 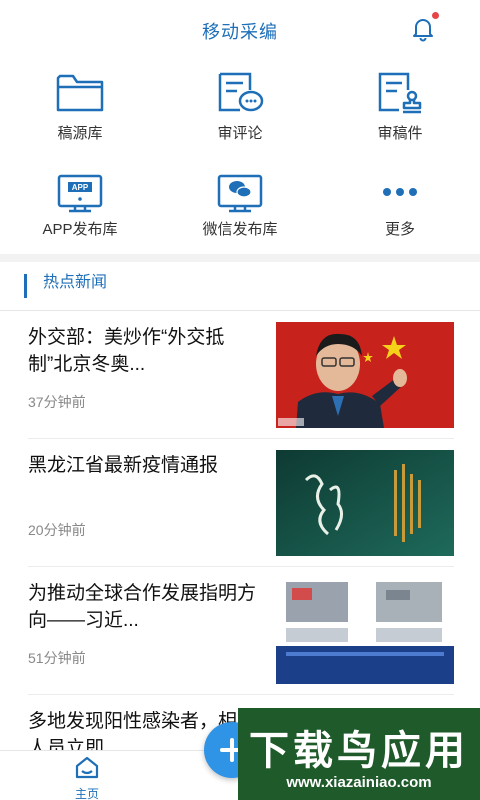 I want to click on app-header: 移动采编, so click(x=240, y=29).